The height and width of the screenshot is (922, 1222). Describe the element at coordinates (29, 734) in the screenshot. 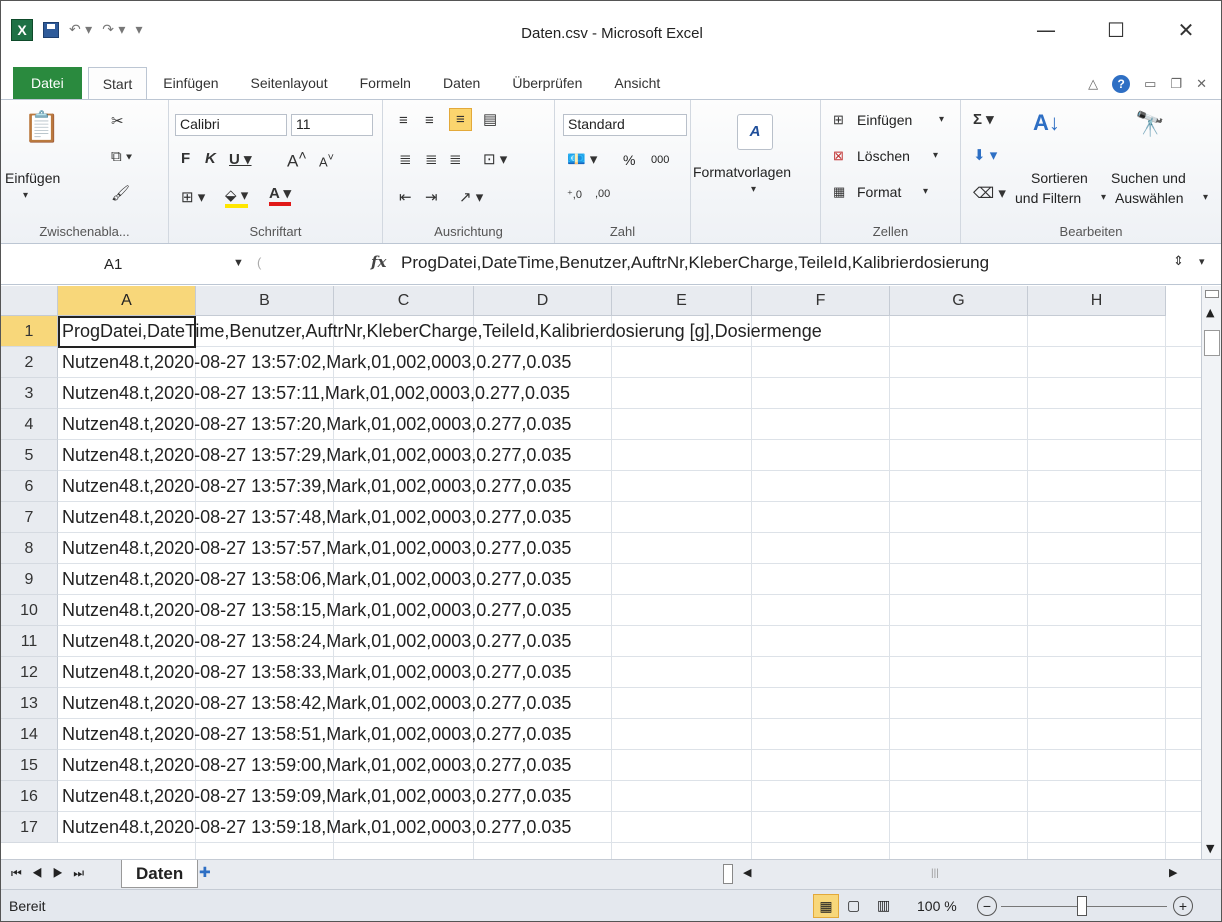

I see `row-header: 14` at that location.